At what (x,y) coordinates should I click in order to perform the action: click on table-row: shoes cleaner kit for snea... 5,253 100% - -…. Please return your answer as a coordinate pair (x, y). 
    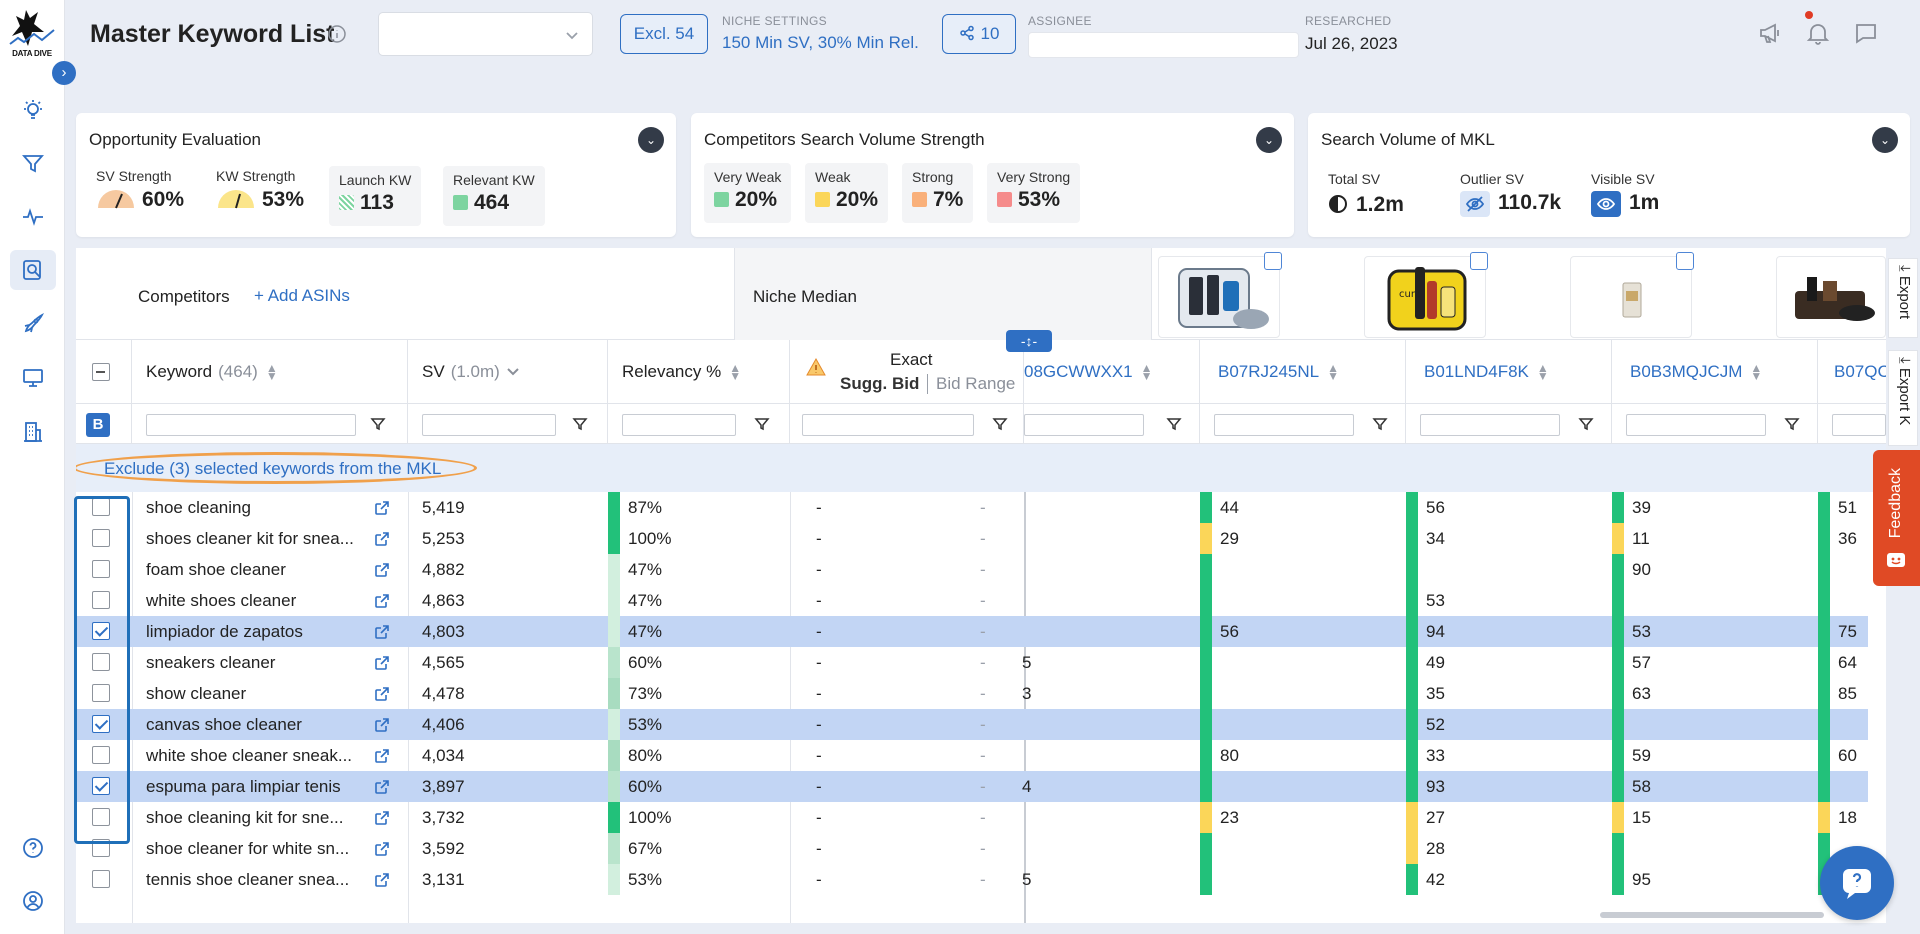
    Looking at the image, I should click on (972, 538).